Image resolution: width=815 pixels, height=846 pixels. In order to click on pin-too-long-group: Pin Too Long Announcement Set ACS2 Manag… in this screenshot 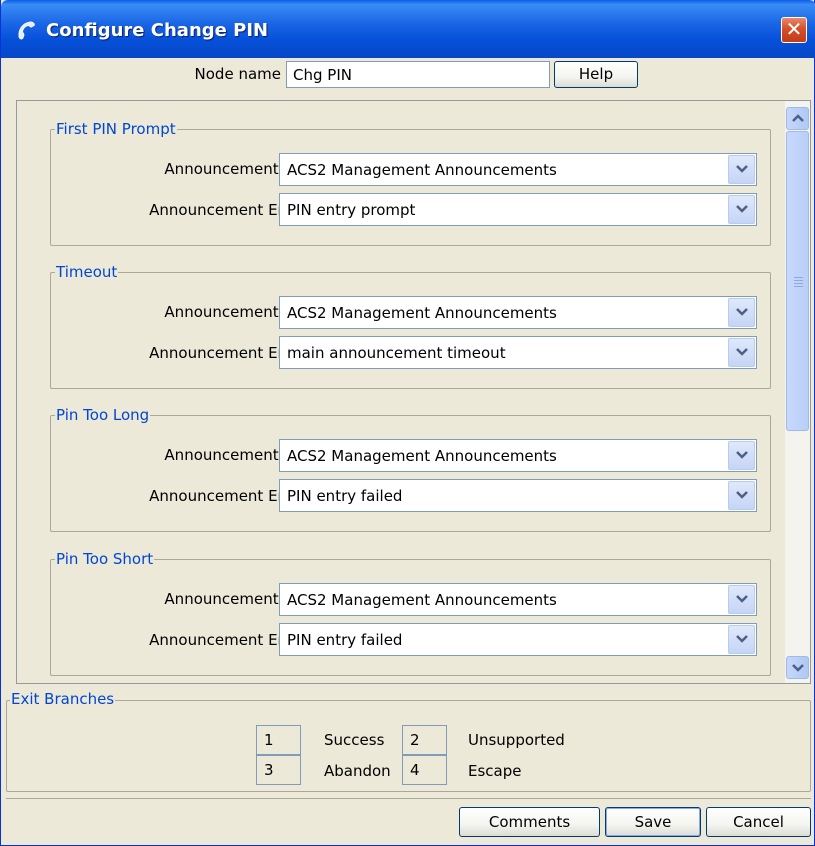, I will do `click(410, 469)`.